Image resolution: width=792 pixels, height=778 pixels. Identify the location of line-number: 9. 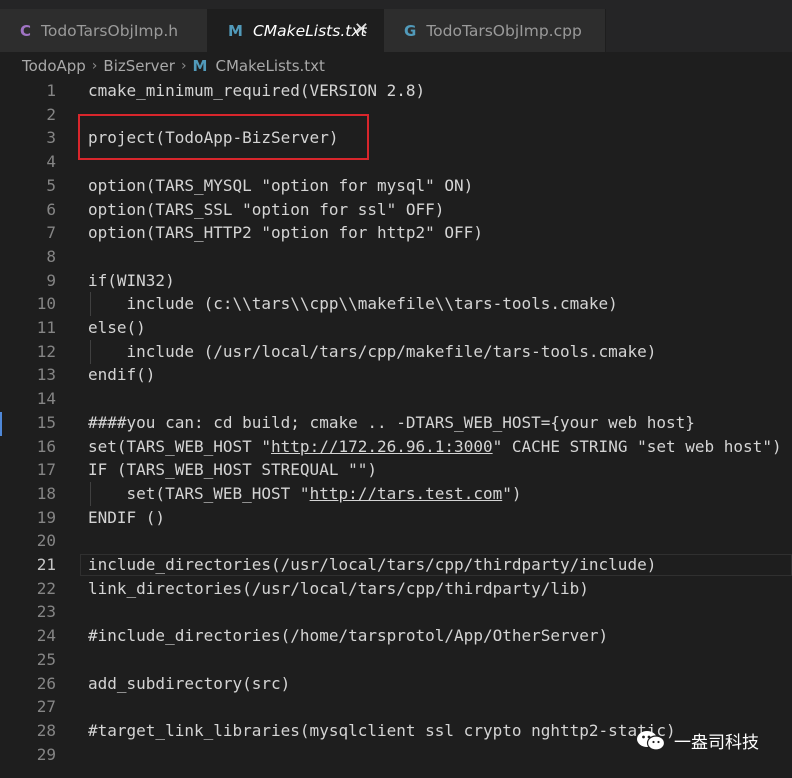
(51, 280).